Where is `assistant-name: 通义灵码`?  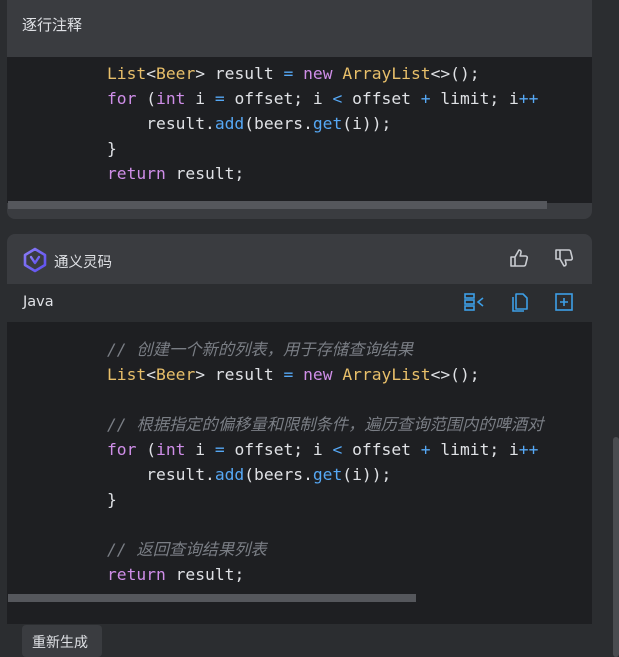
assistant-name: 通义灵码 is located at coordinates (83, 263).